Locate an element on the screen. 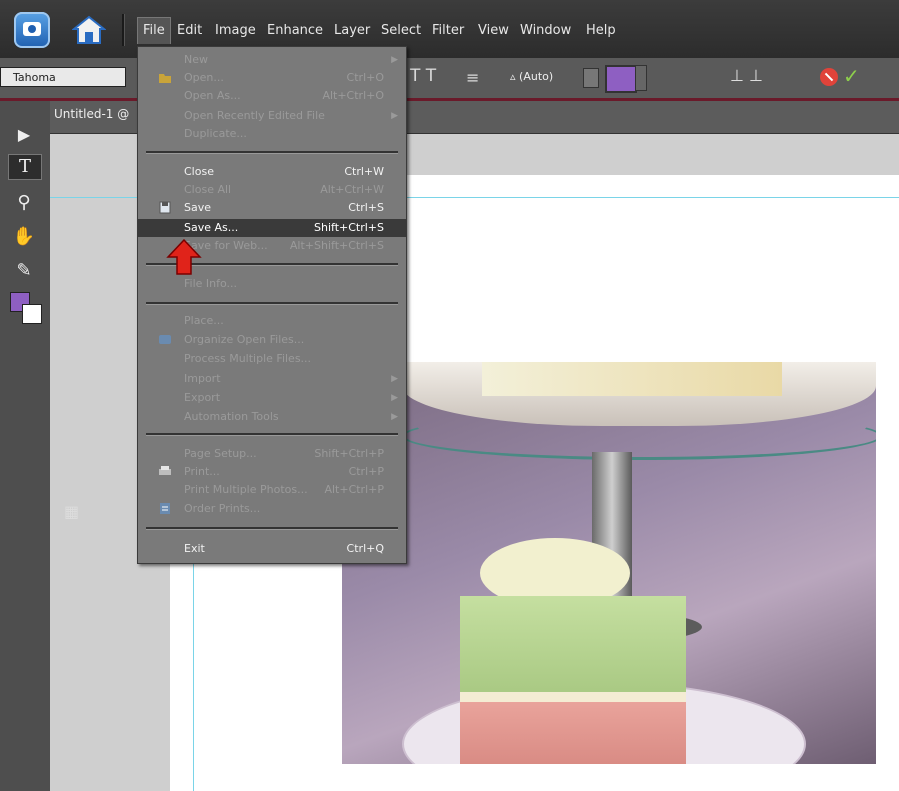 The width and height of the screenshot is (899, 791). menu-item-shortcut: Ctrl+S is located at coordinates (366, 207).